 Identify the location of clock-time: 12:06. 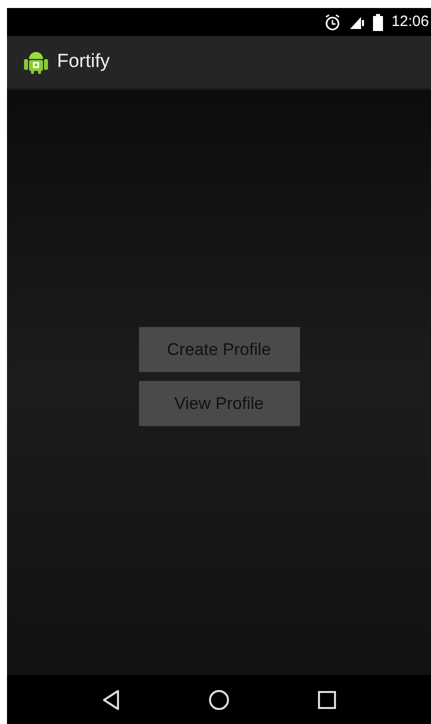
(410, 22).